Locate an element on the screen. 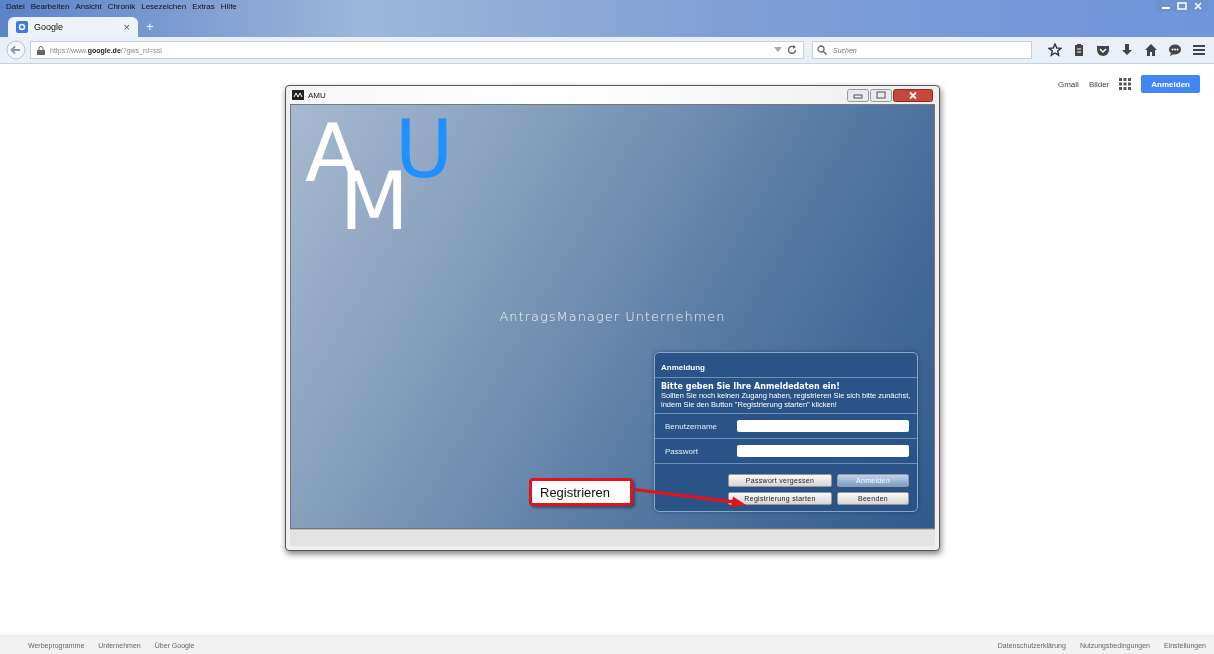  search-icon is located at coordinates (822, 50).